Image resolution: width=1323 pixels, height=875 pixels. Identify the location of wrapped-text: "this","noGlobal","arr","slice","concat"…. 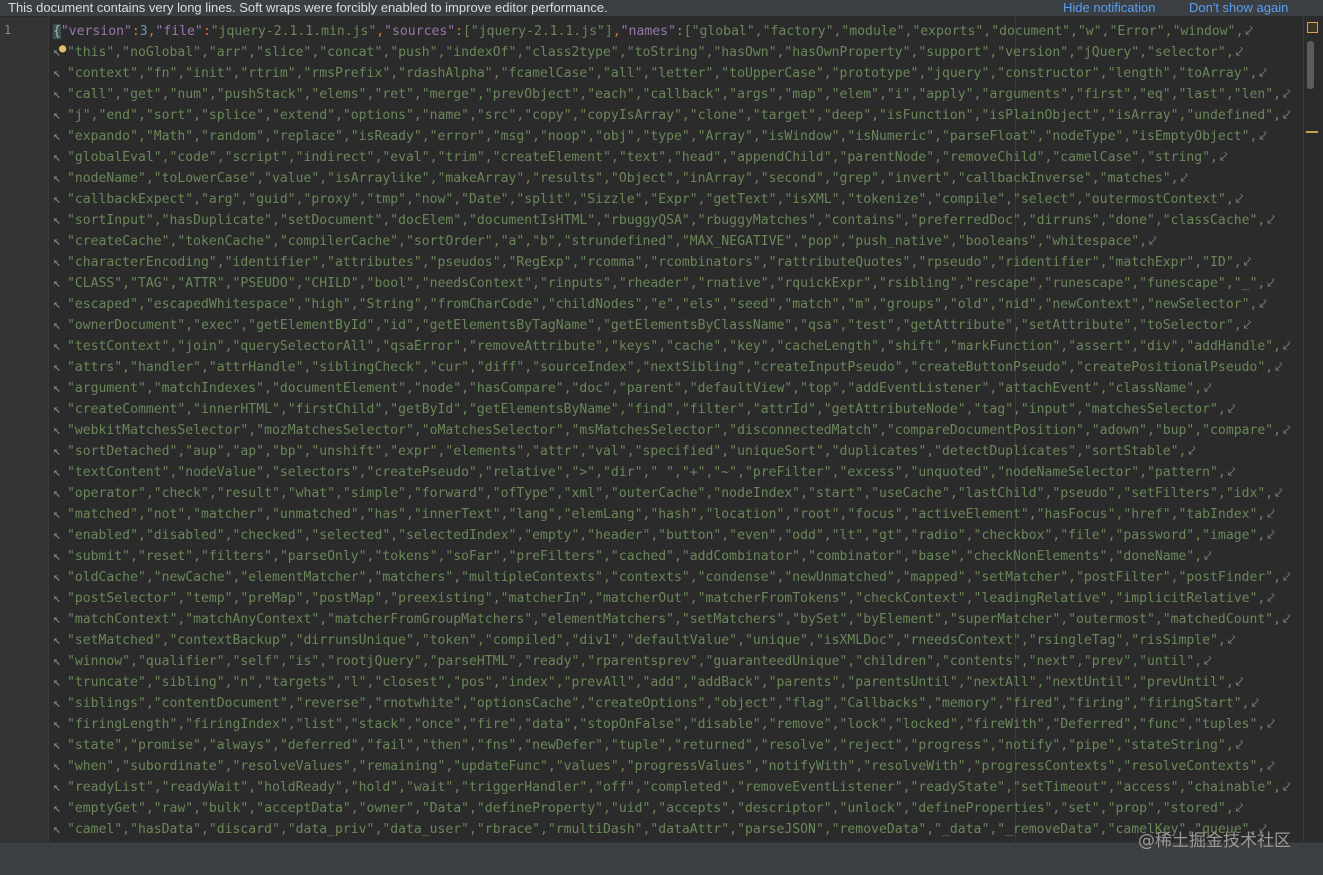
(650, 52).